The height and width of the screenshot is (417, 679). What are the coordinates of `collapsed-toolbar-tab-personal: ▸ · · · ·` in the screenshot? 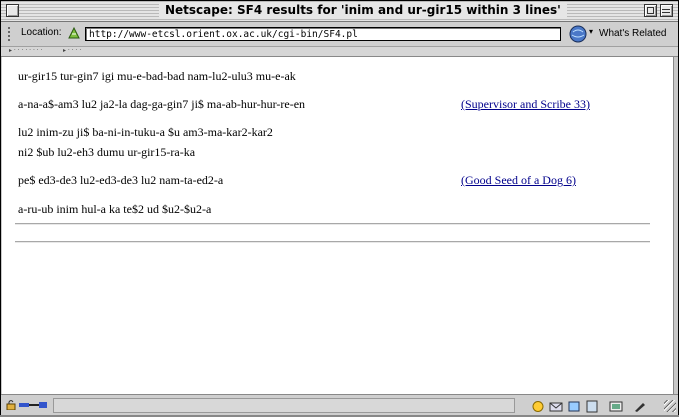 It's located at (72, 51).